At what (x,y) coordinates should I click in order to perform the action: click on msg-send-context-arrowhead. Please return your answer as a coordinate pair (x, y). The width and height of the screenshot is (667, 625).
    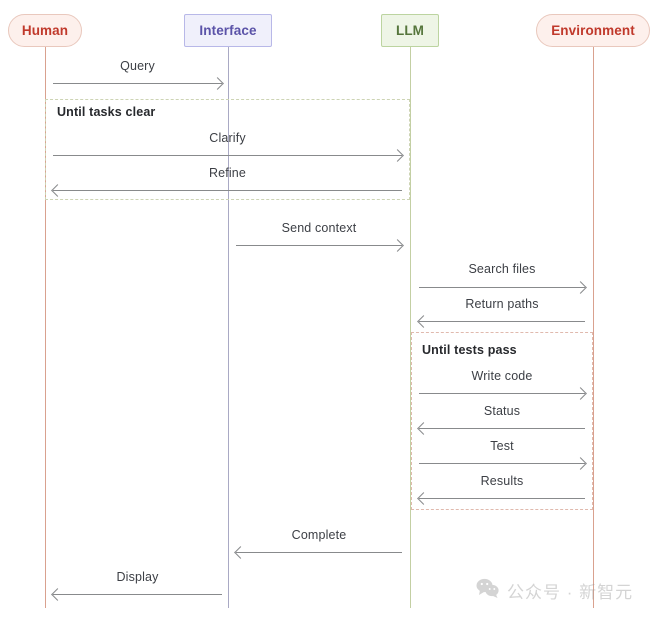
    Looking at the image, I should click on (397, 245).